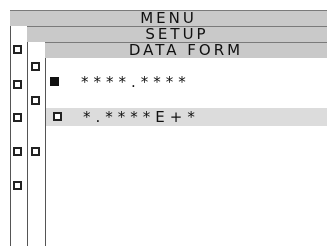 Image resolution: width=327 pixels, height=246 pixels. What do you see at coordinates (141, 117) in the screenshot?
I see `option-label-2: *.****E+*` at bounding box center [141, 117].